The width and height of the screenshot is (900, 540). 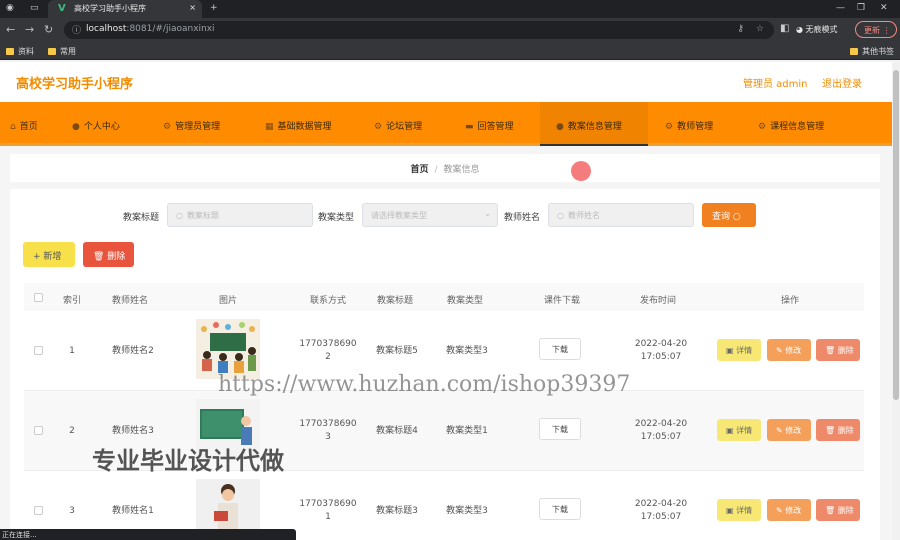 What do you see at coordinates (29, 29) in the screenshot?
I see `forward-icon: →` at bounding box center [29, 29].